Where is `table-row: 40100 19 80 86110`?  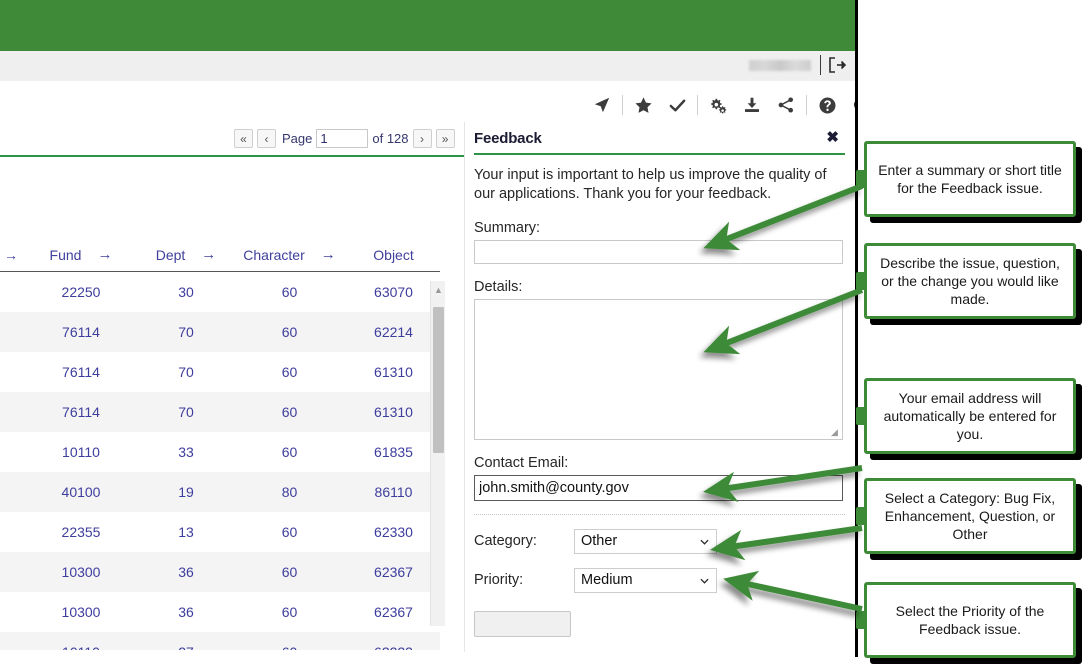 table-row: 40100 19 80 86110 is located at coordinates (220, 491).